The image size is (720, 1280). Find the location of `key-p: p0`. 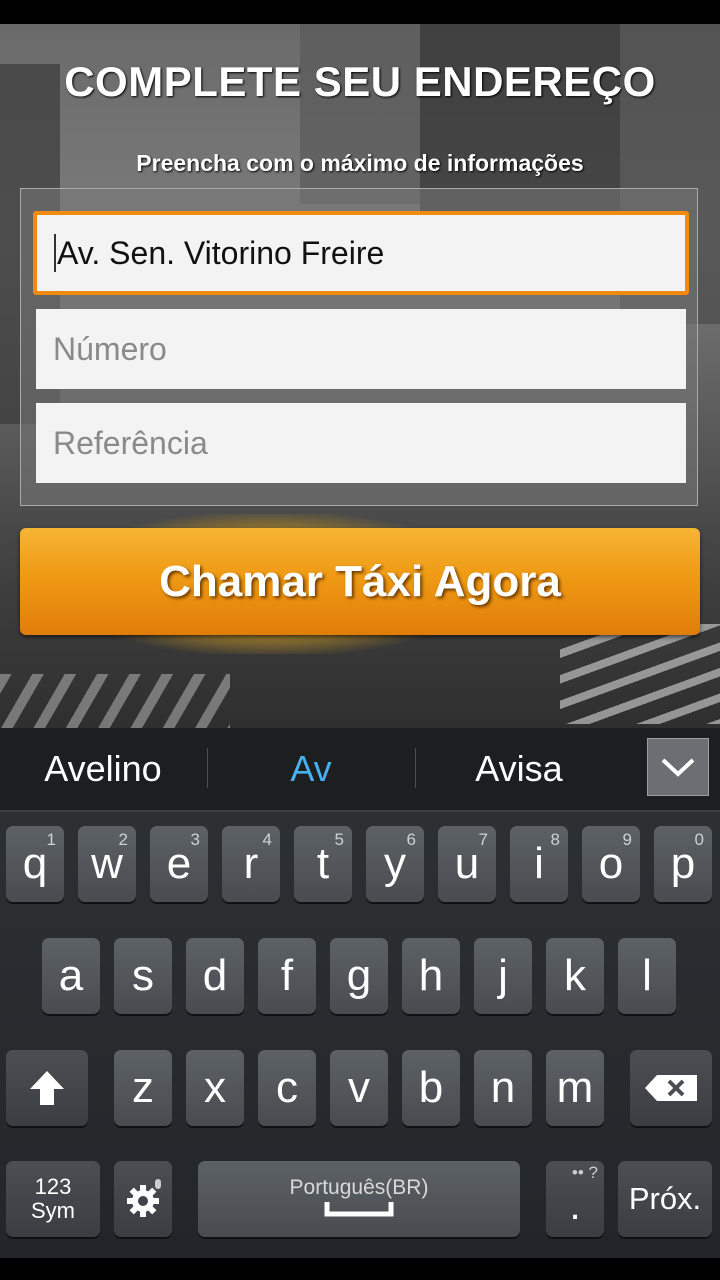

key-p: p0 is located at coordinates (683, 864).